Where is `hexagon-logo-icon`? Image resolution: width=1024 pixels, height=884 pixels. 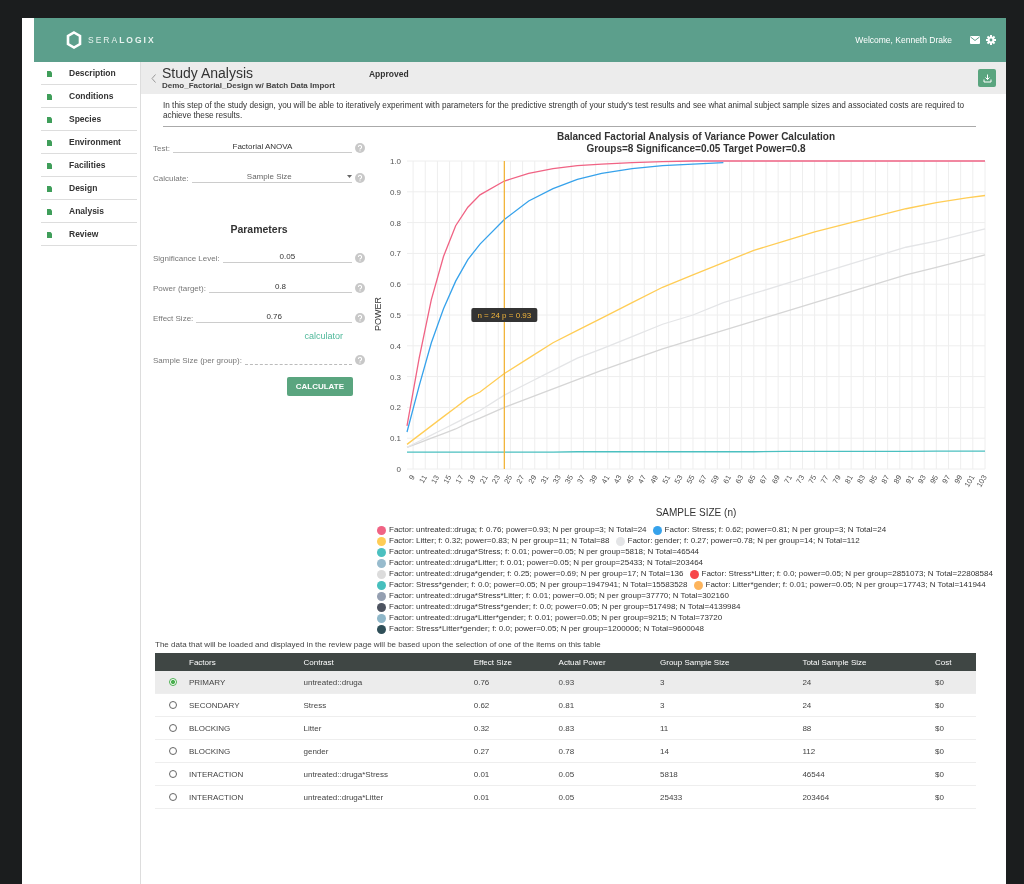
hexagon-logo-icon is located at coordinates (74, 40).